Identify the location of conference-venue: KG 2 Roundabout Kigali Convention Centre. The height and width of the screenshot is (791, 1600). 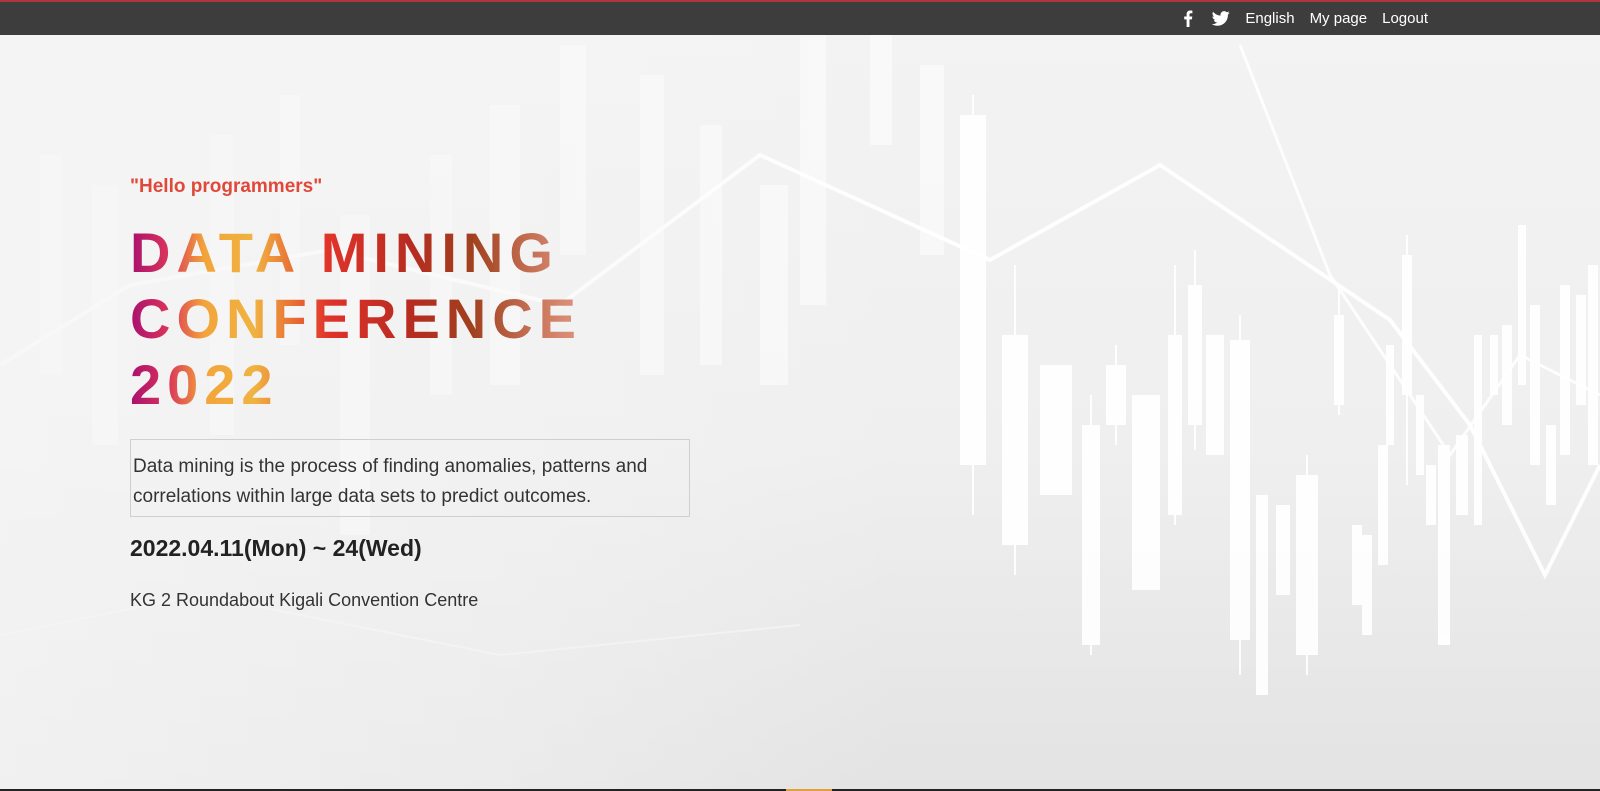
(304, 600).